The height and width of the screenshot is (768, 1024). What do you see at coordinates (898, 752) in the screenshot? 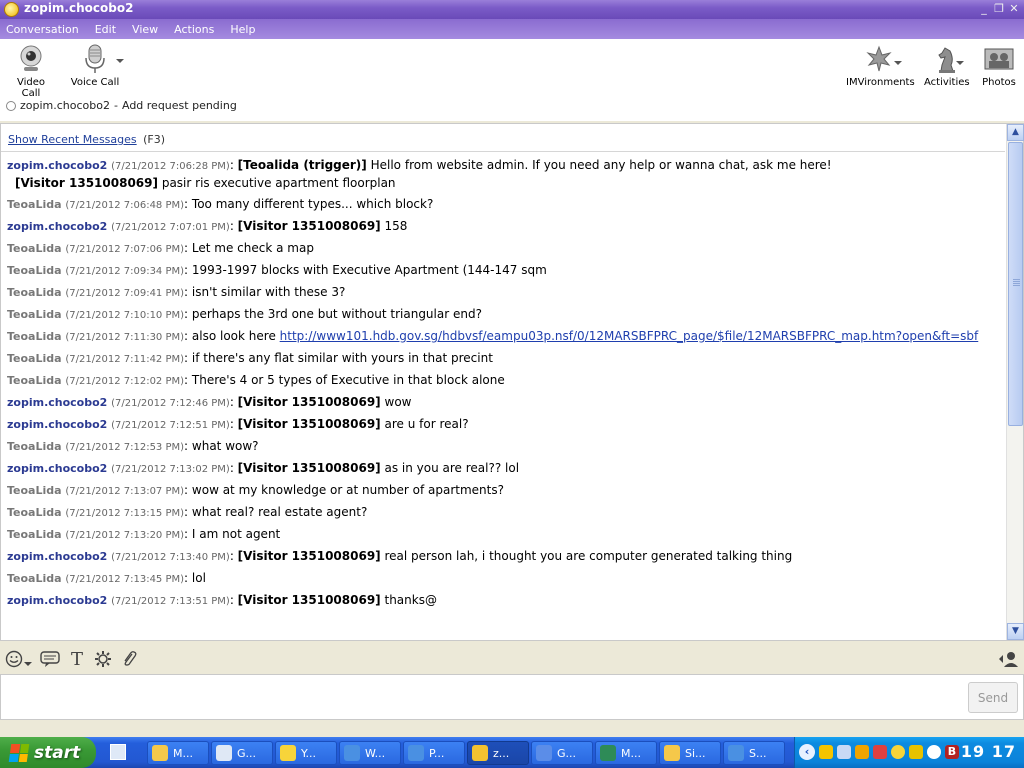
I see `yahoo-smiley-icon` at bounding box center [898, 752].